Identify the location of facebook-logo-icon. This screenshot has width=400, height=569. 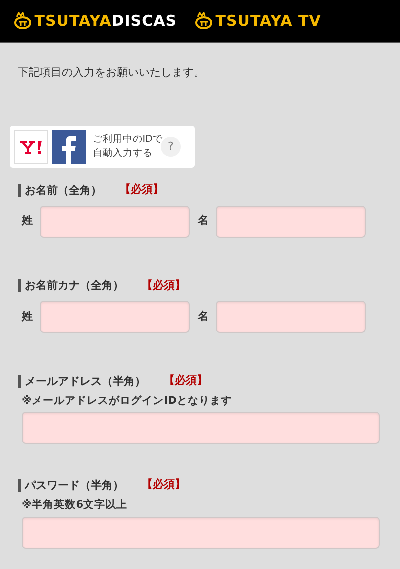
(69, 150).